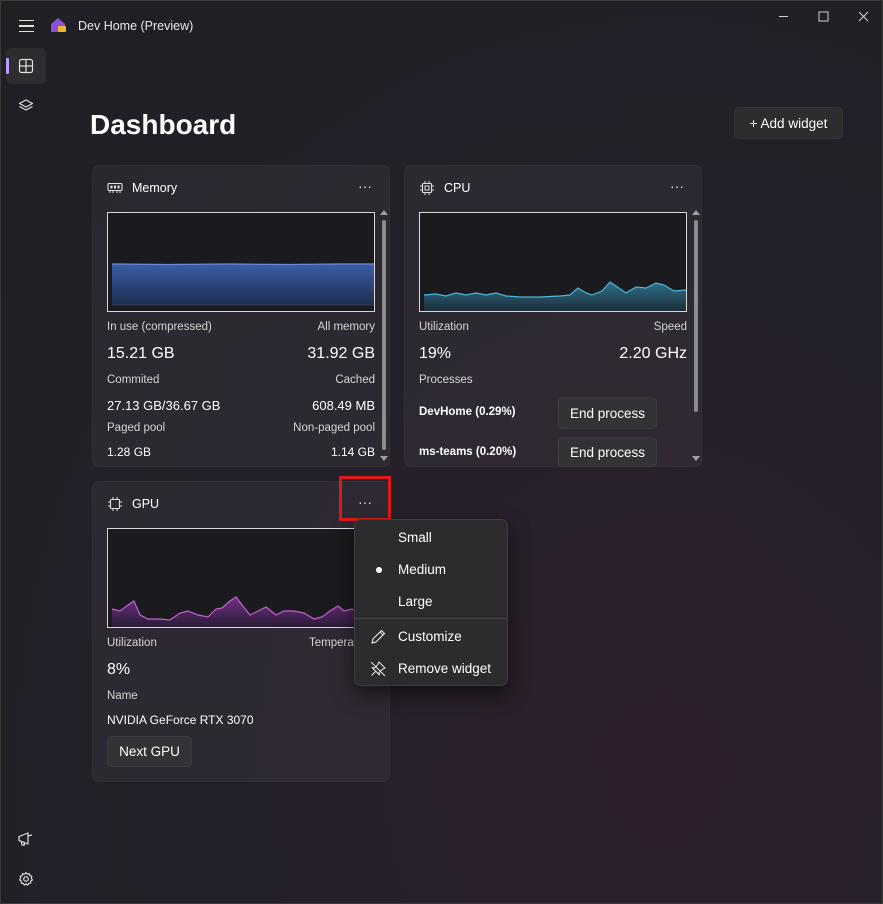  What do you see at coordinates (555, 296) in the screenshot?
I see `cpu-chart-graph` at bounding box center [555, 296].